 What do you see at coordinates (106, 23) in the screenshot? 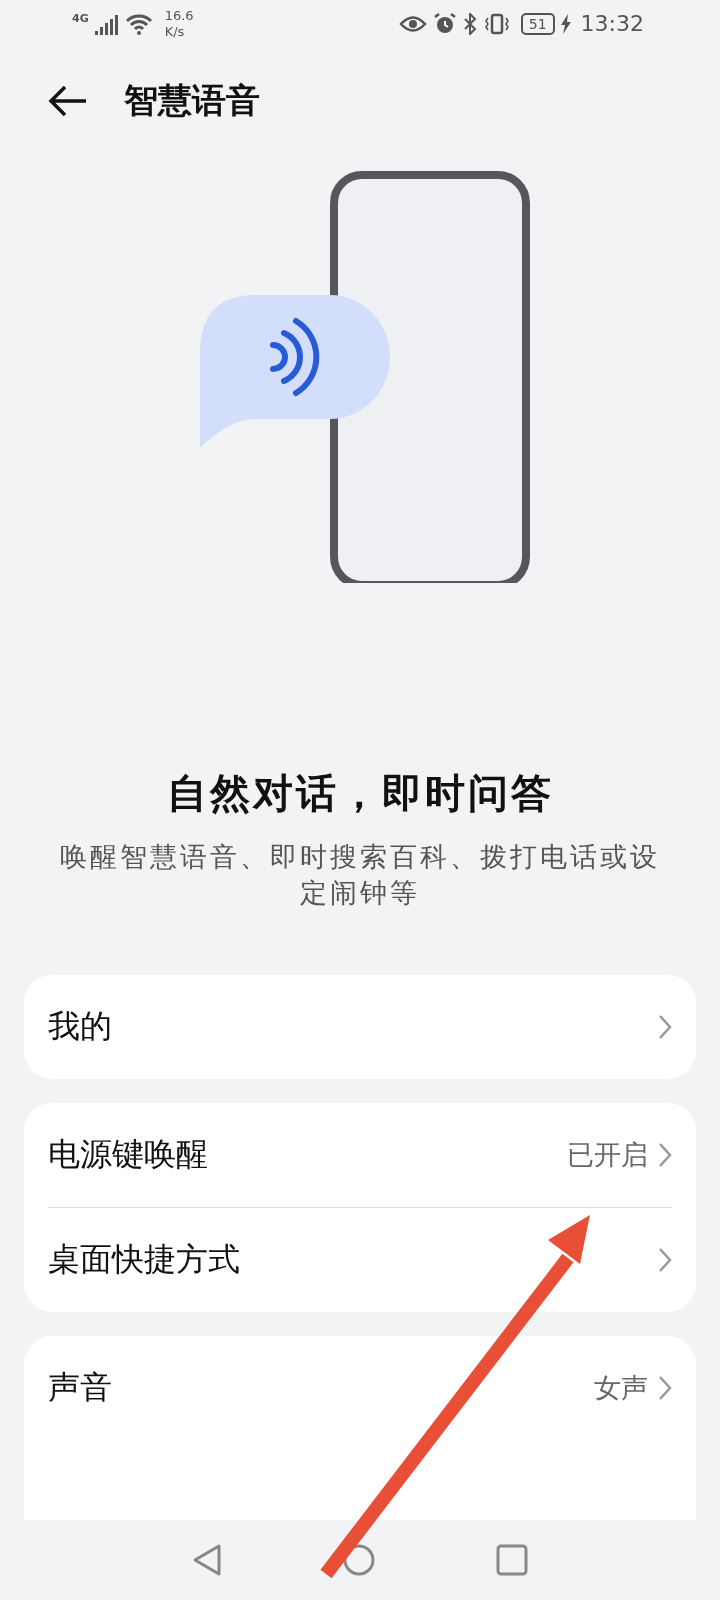
I see `signal-icon` at bounding box center [106, 23].